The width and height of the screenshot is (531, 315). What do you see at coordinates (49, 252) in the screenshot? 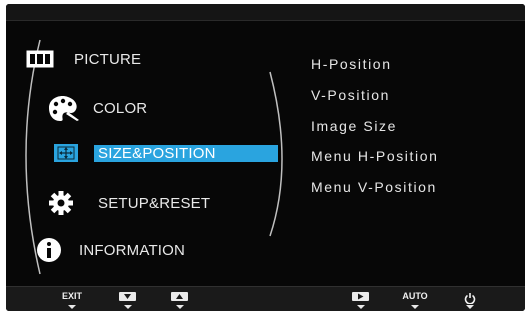
I see `info-icon` at bounding box center [49, 252].